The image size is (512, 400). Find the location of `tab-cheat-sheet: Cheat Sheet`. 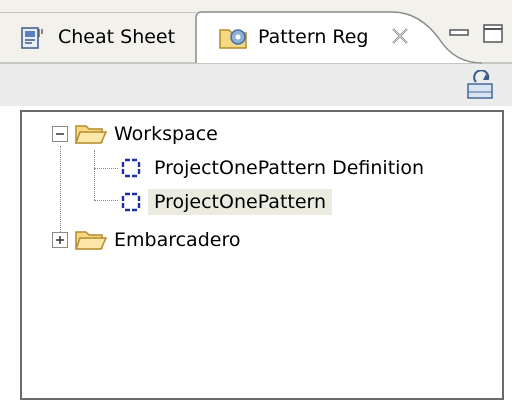

tab-cheat-sheet: Cheat Sheet is located at coordinates (110, 38).